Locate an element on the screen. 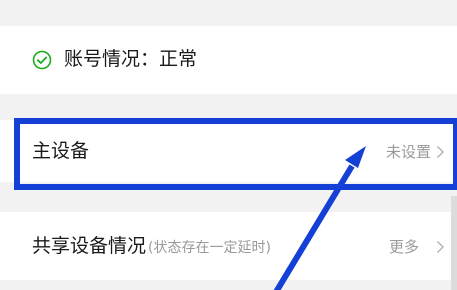  scrollbar is located at coordinates (454, 243).